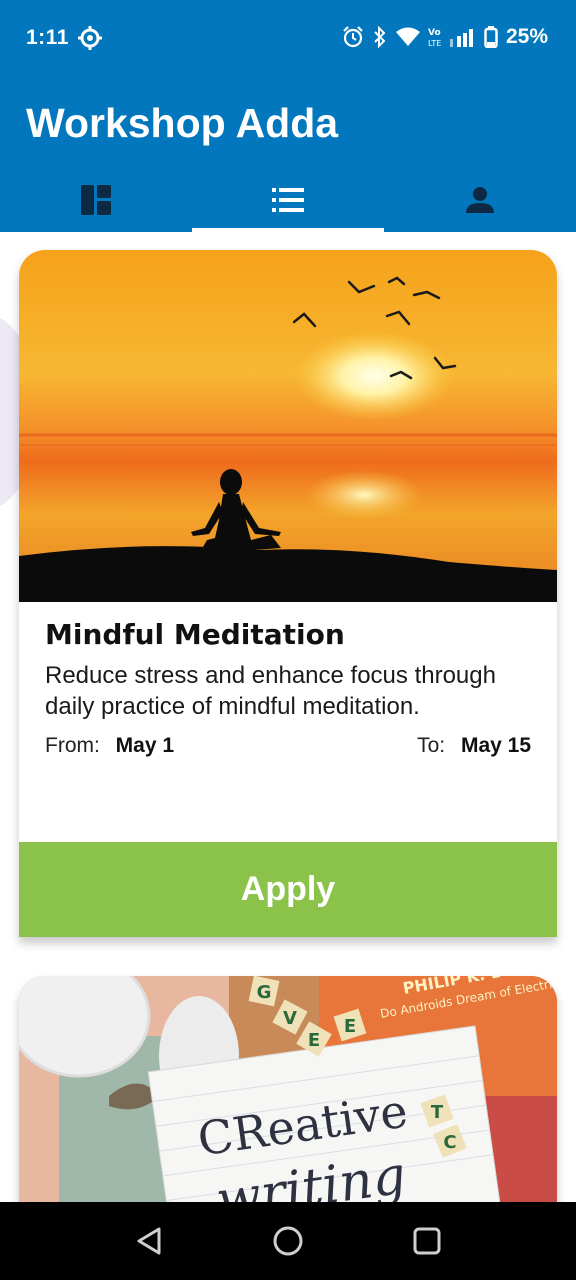 This screenshot has height=1280, width=576. I want to click on tile-e2: E, so click(350, 1026).